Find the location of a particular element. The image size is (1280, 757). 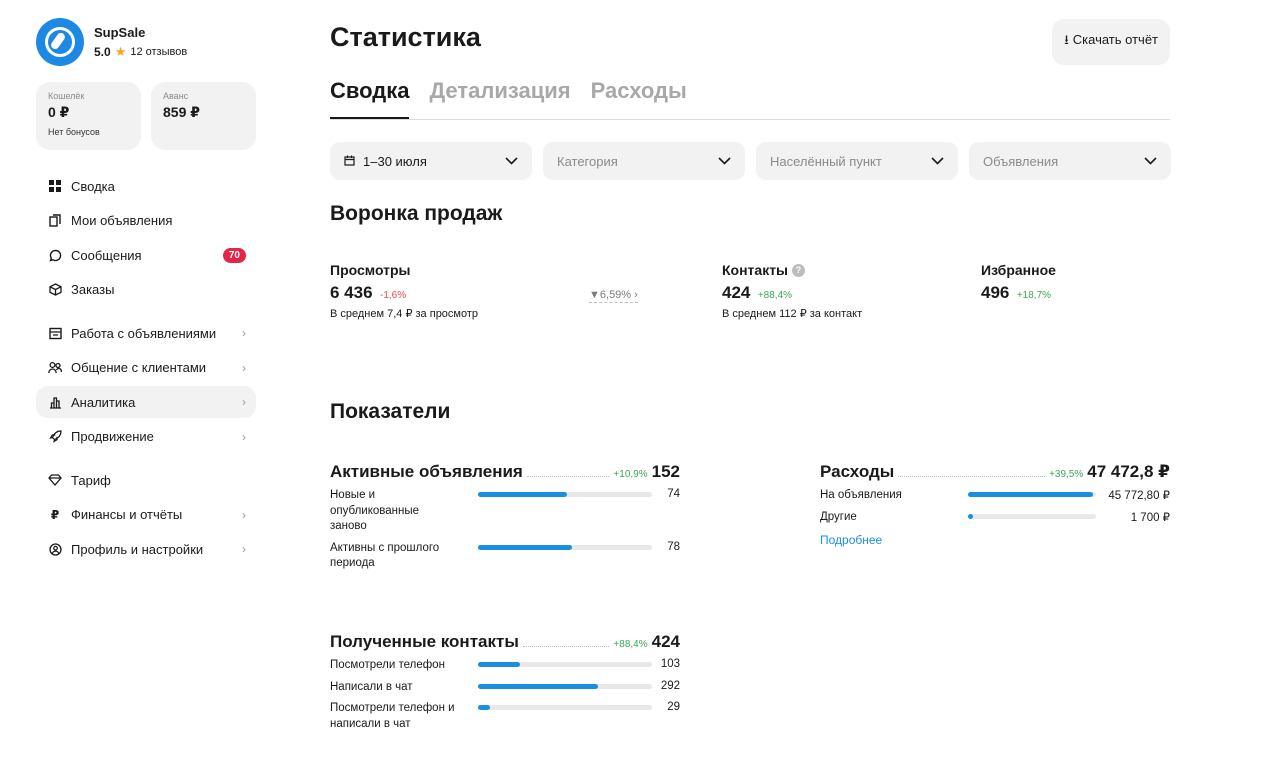

wallet-title: Кошелёк is located at coordinates (66, 96).